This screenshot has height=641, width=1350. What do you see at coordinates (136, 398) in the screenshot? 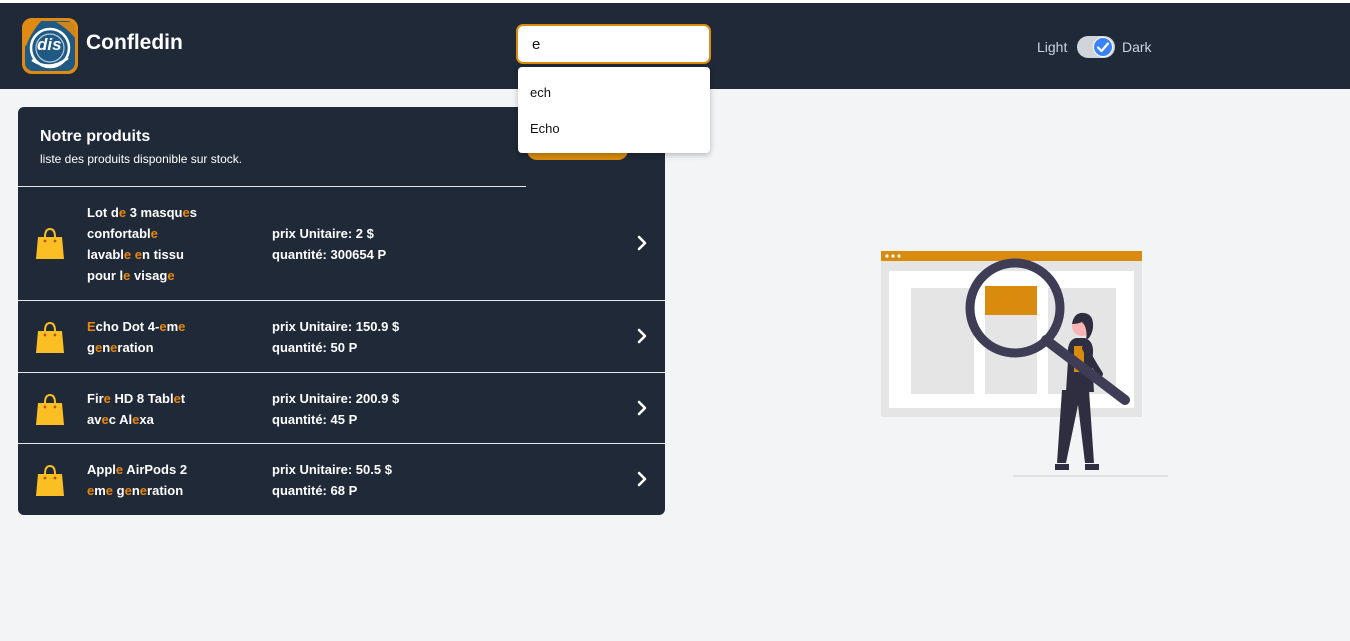
I see `product-name-line: Fire HD 8 Tablet` at bounding box center [136, 398].